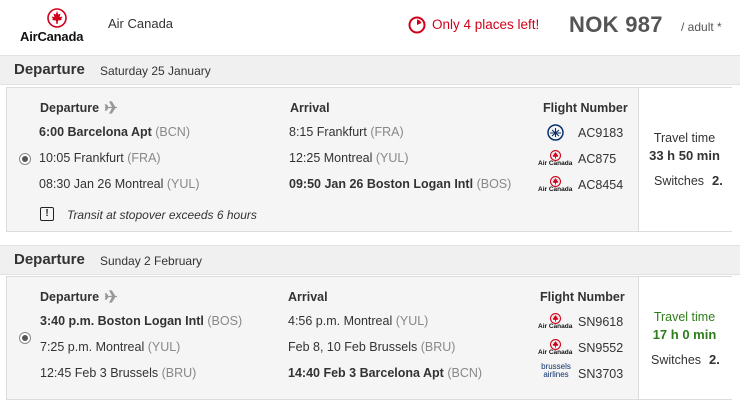 The height and width of the screenshot is (408, 740). Describe the element at coordinates (119, 184) in the screenshot. I see `table-row-dep: 08:30 Jan 26 Montreal (YUL)` at that location.